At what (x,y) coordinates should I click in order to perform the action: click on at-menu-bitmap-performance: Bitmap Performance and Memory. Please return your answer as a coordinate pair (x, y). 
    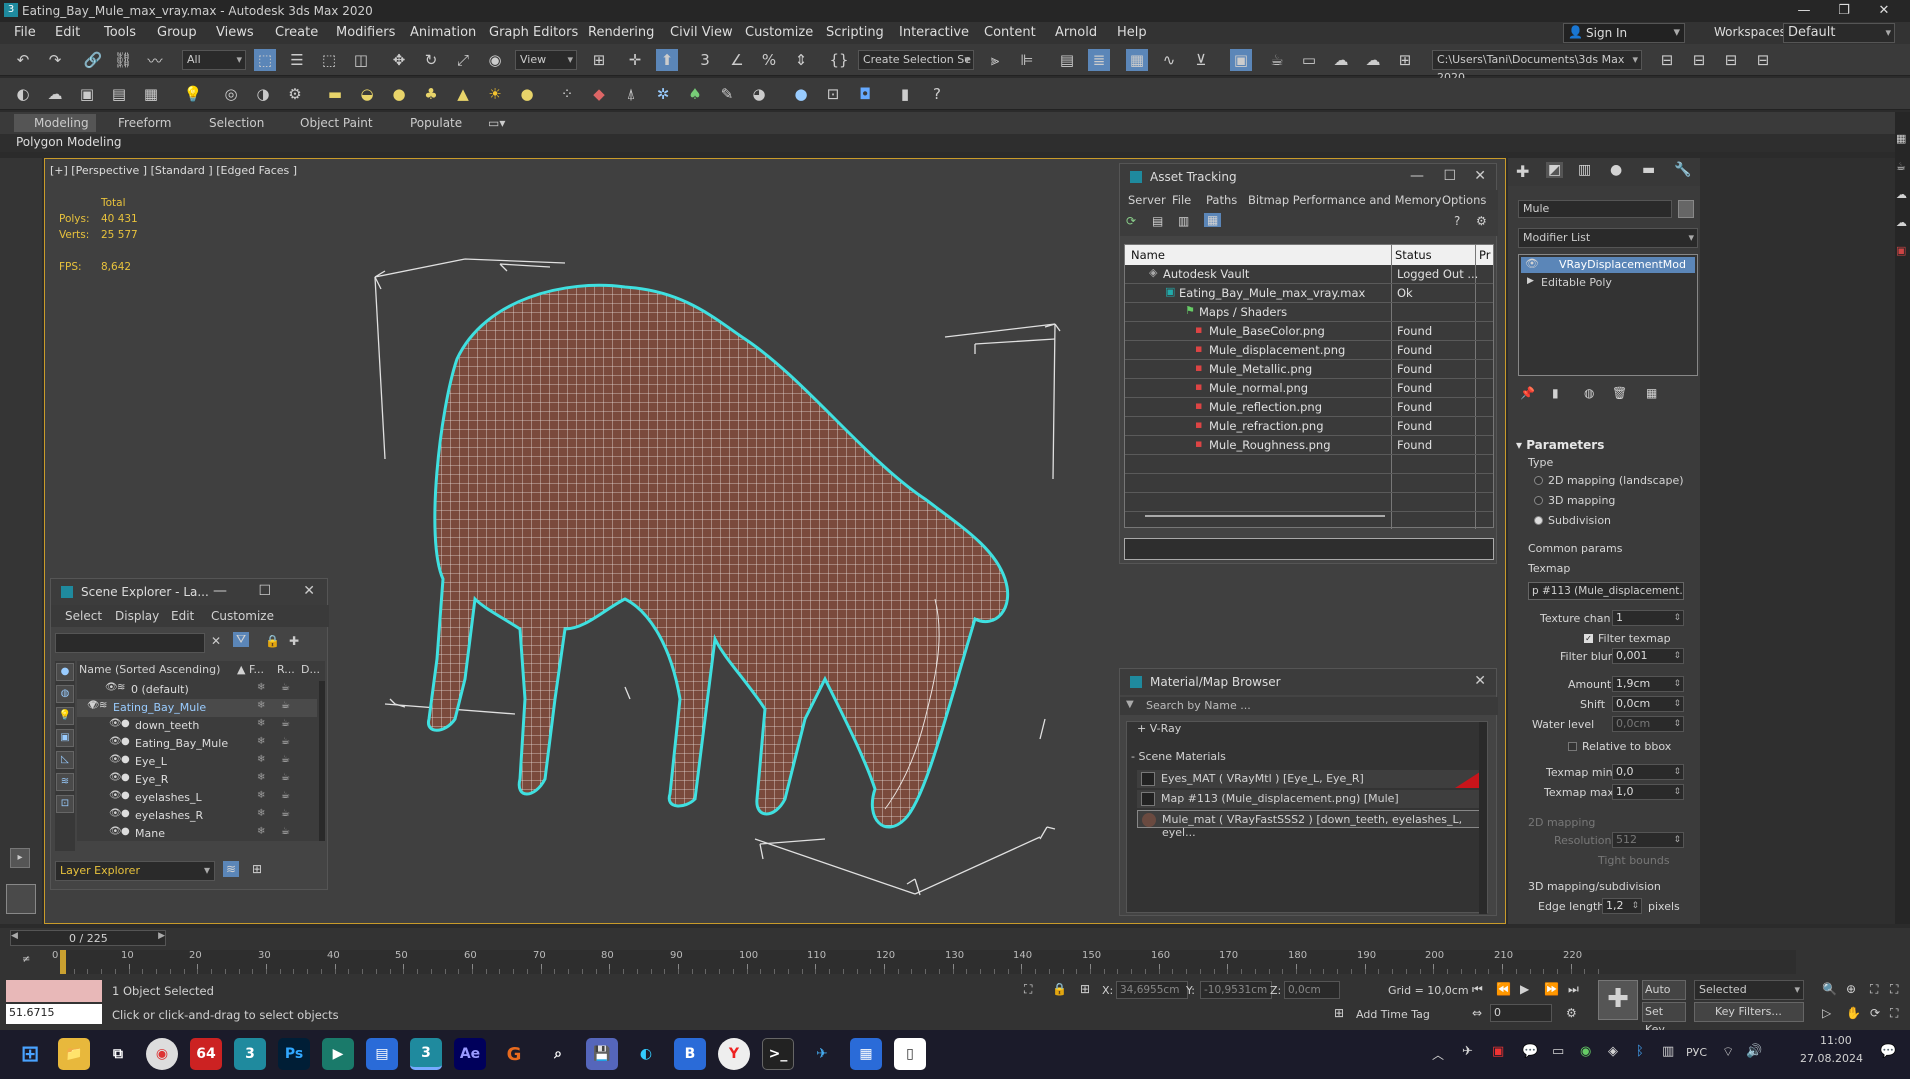
    Looking at the image, I should click on (1344, 200).